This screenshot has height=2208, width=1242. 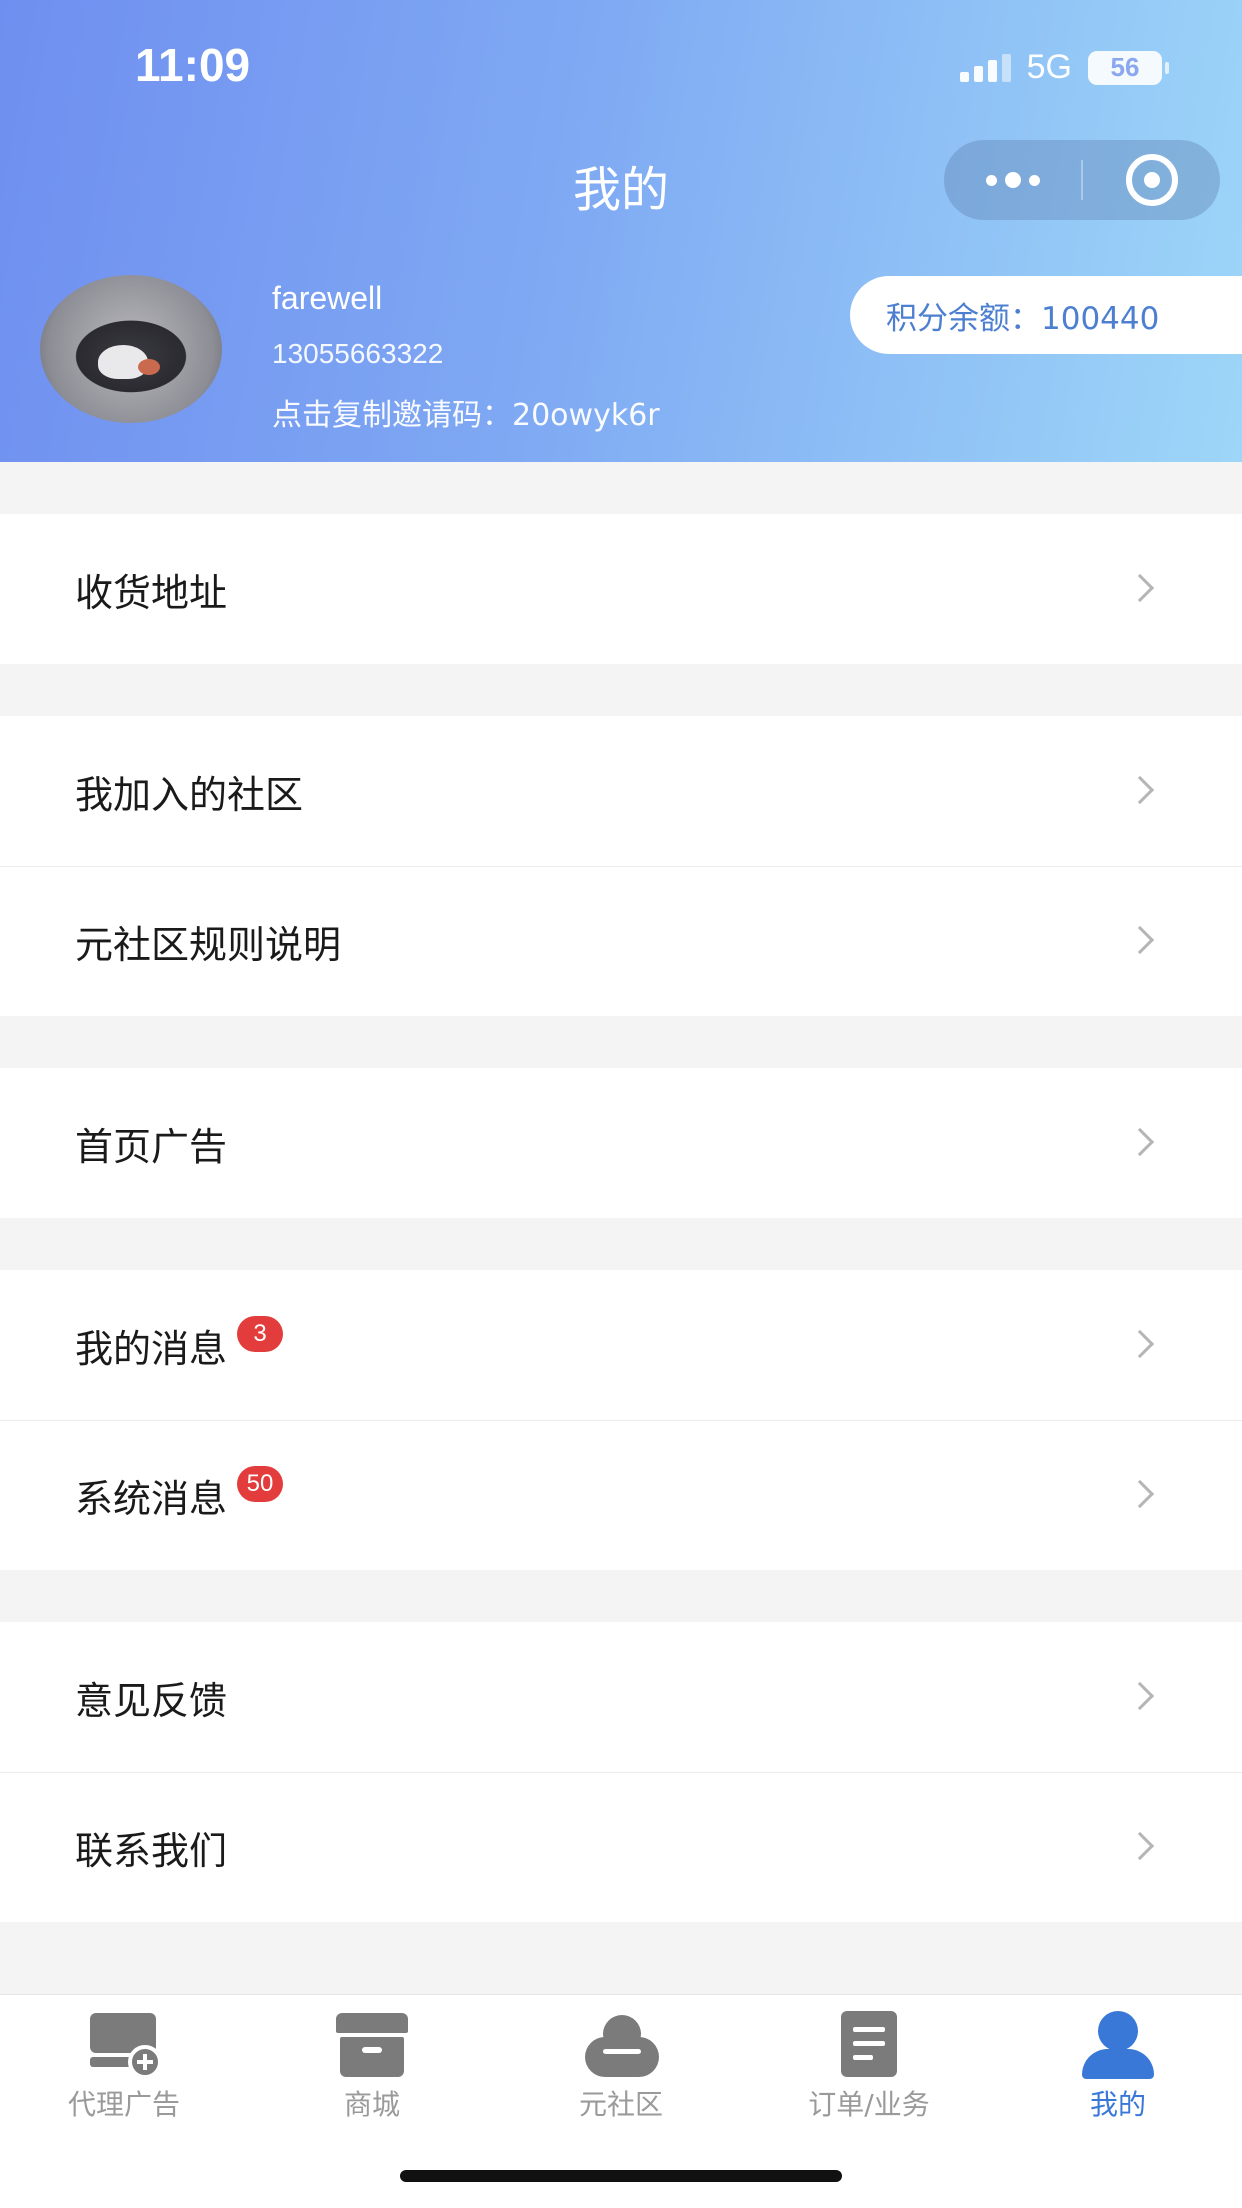 What do you see at coordinates (372, 2044) in the screenshot?
I see `shop-icon` at bounding box center [372, 2044].